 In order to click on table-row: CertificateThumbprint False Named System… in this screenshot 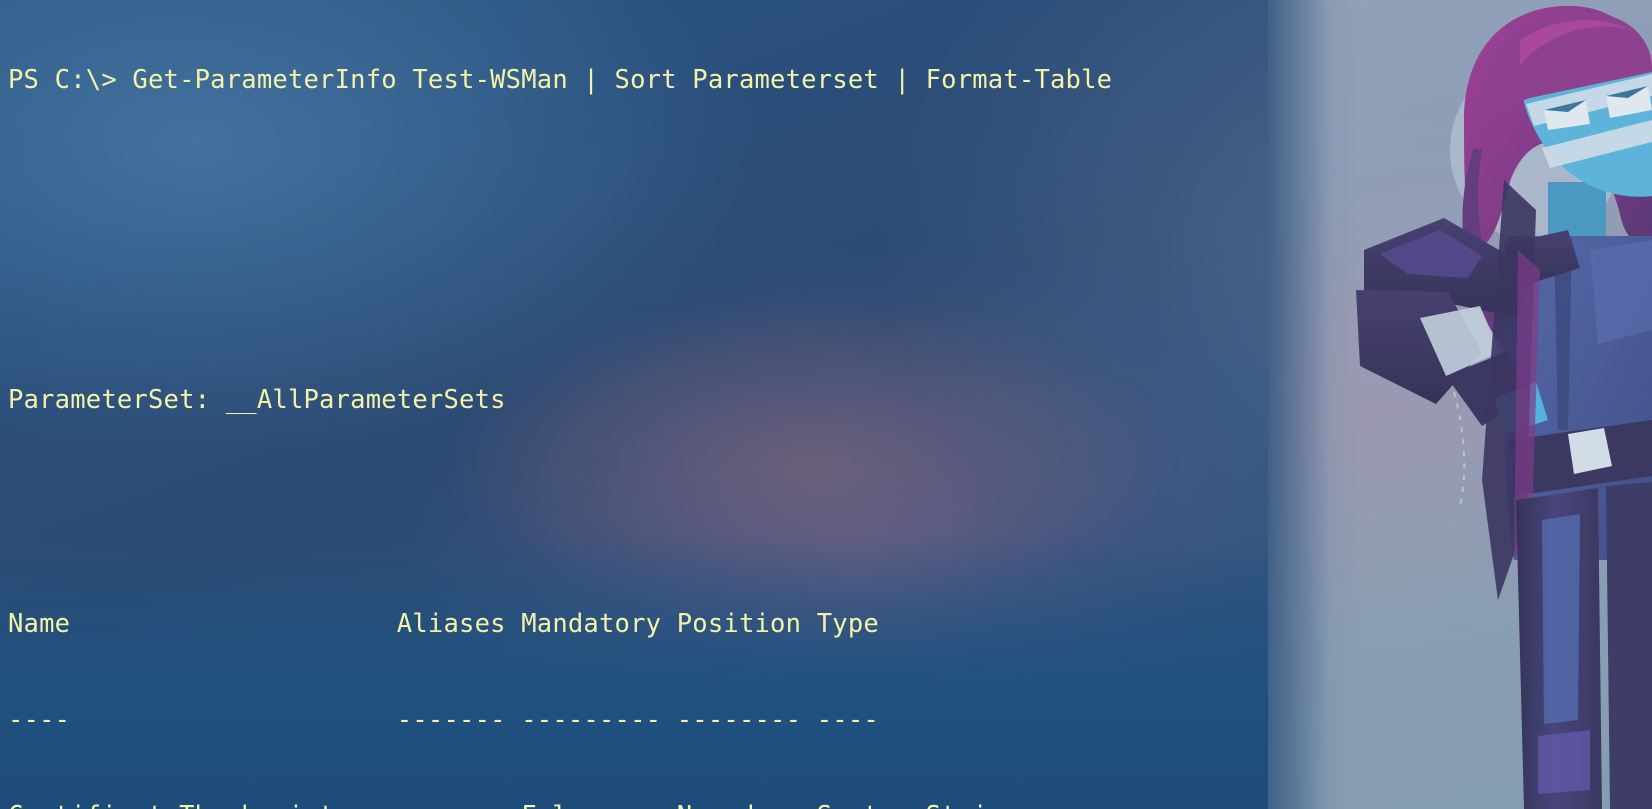, I will do `click(826, 804)`.